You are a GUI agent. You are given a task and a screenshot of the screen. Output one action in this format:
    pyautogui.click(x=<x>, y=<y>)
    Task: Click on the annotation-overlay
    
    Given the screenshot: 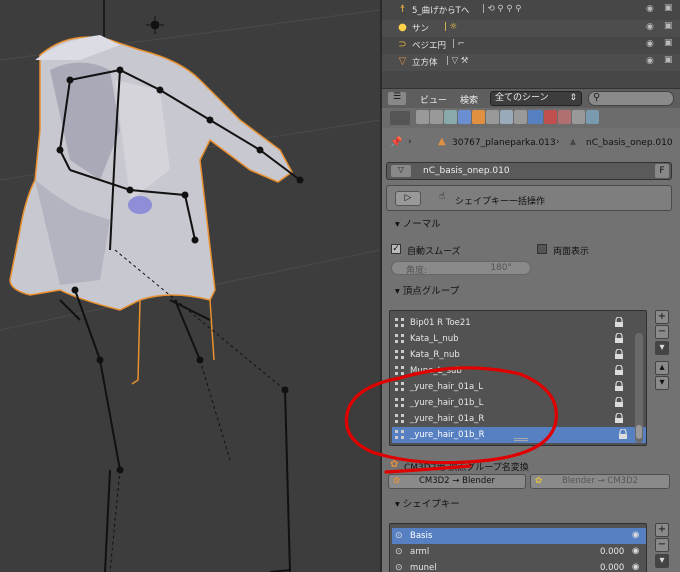 What is the action you would take?
    pyautogui.click(x=451, y=420)
    